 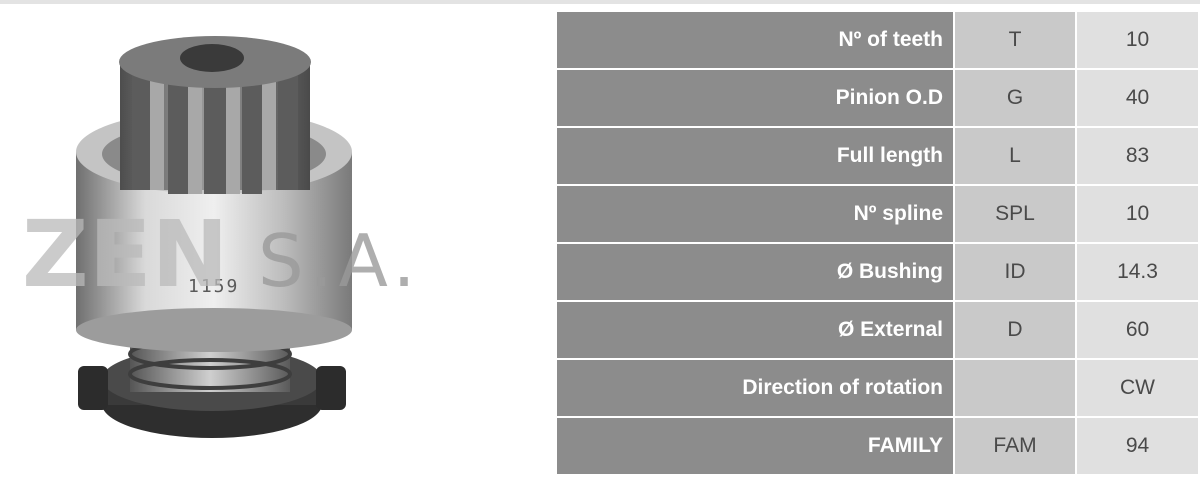 What do you see at coordinates (1015, 41) in the screenshot?
I see `spec-code: T` at bounding box center [1015, 41].